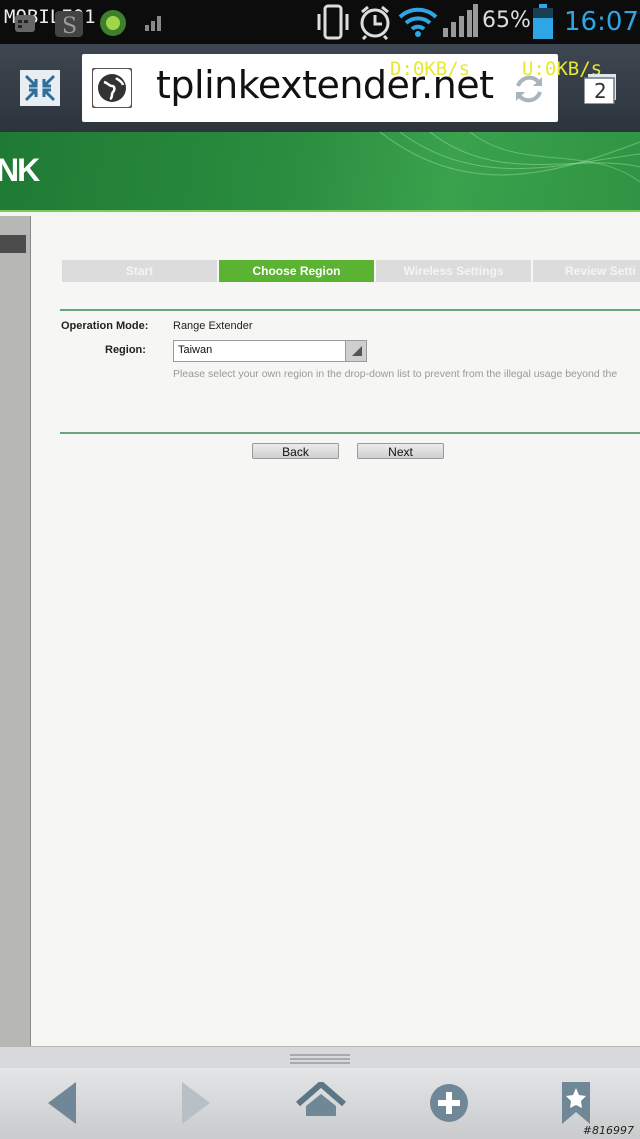 The width and height of the screenshot is (640, 1139). I want to click on clock: 16:07, so click(601, 22).